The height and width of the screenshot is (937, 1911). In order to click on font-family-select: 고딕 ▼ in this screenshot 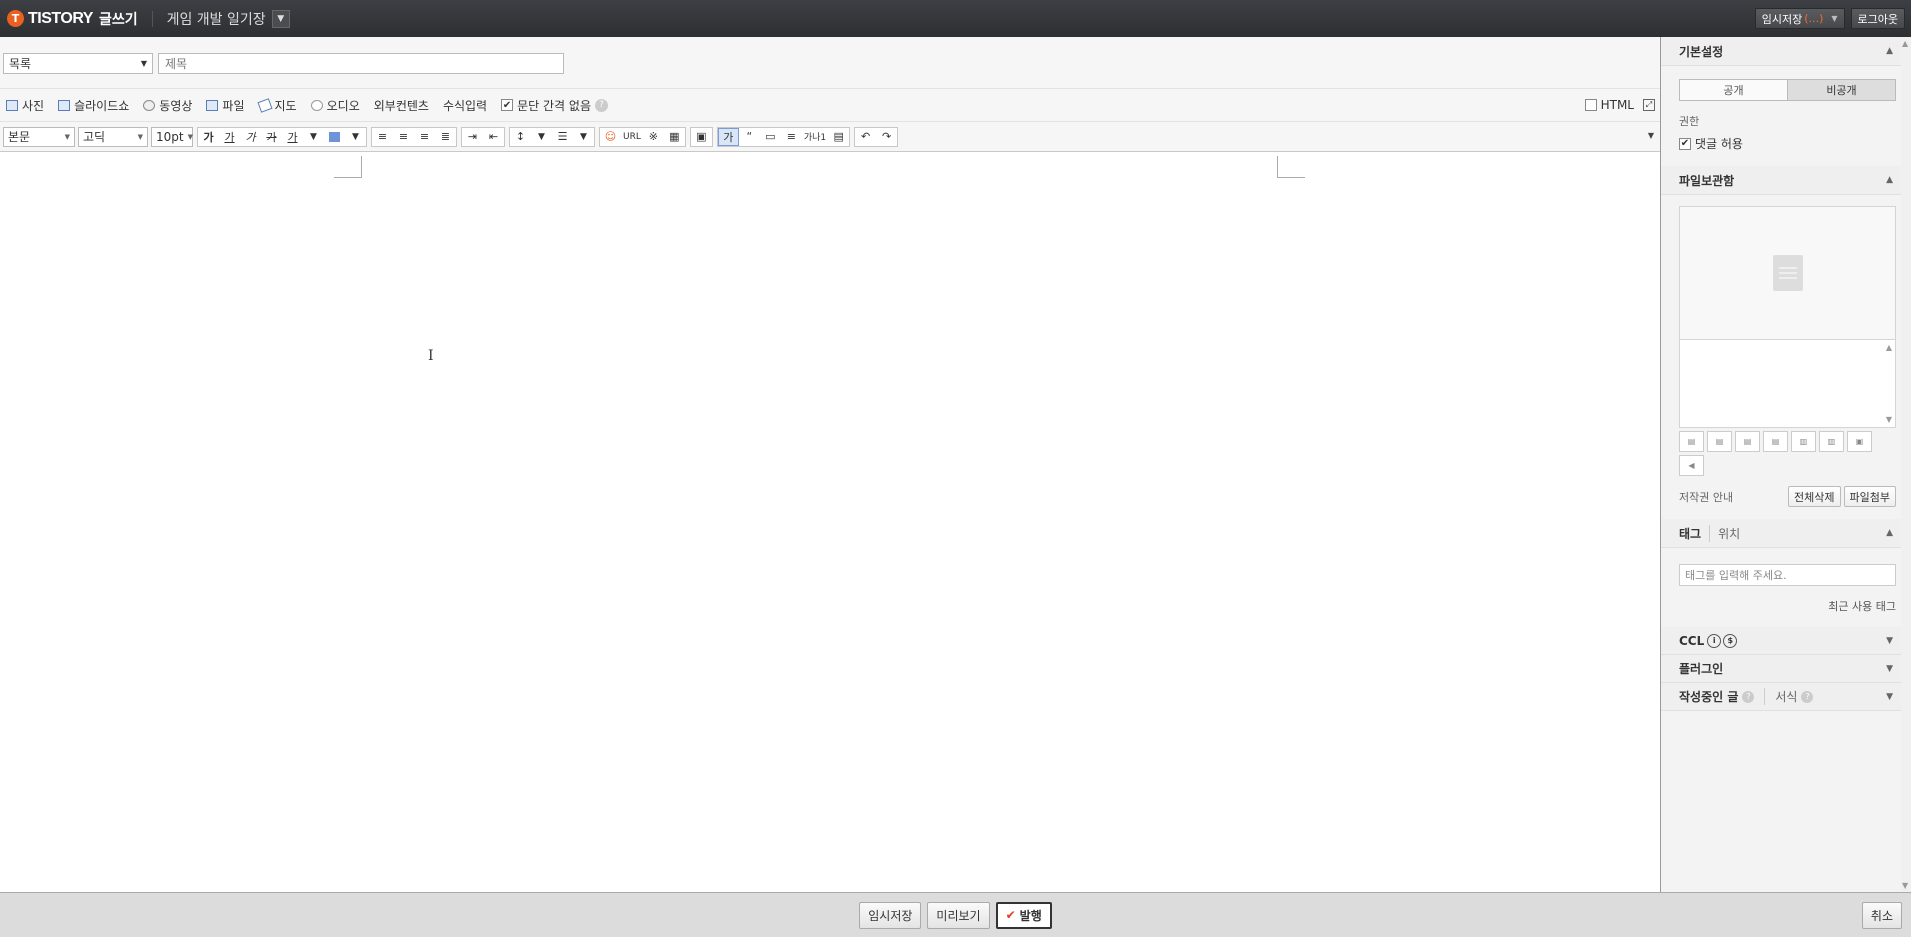, I will do `click(113, 136)`.